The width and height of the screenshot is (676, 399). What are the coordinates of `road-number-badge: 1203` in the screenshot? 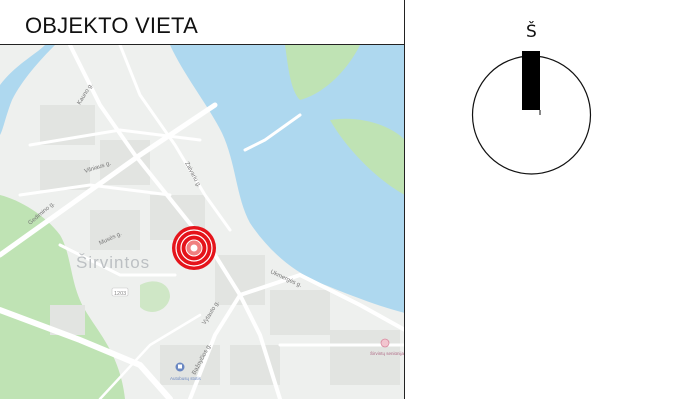 It's located at (120, 294).